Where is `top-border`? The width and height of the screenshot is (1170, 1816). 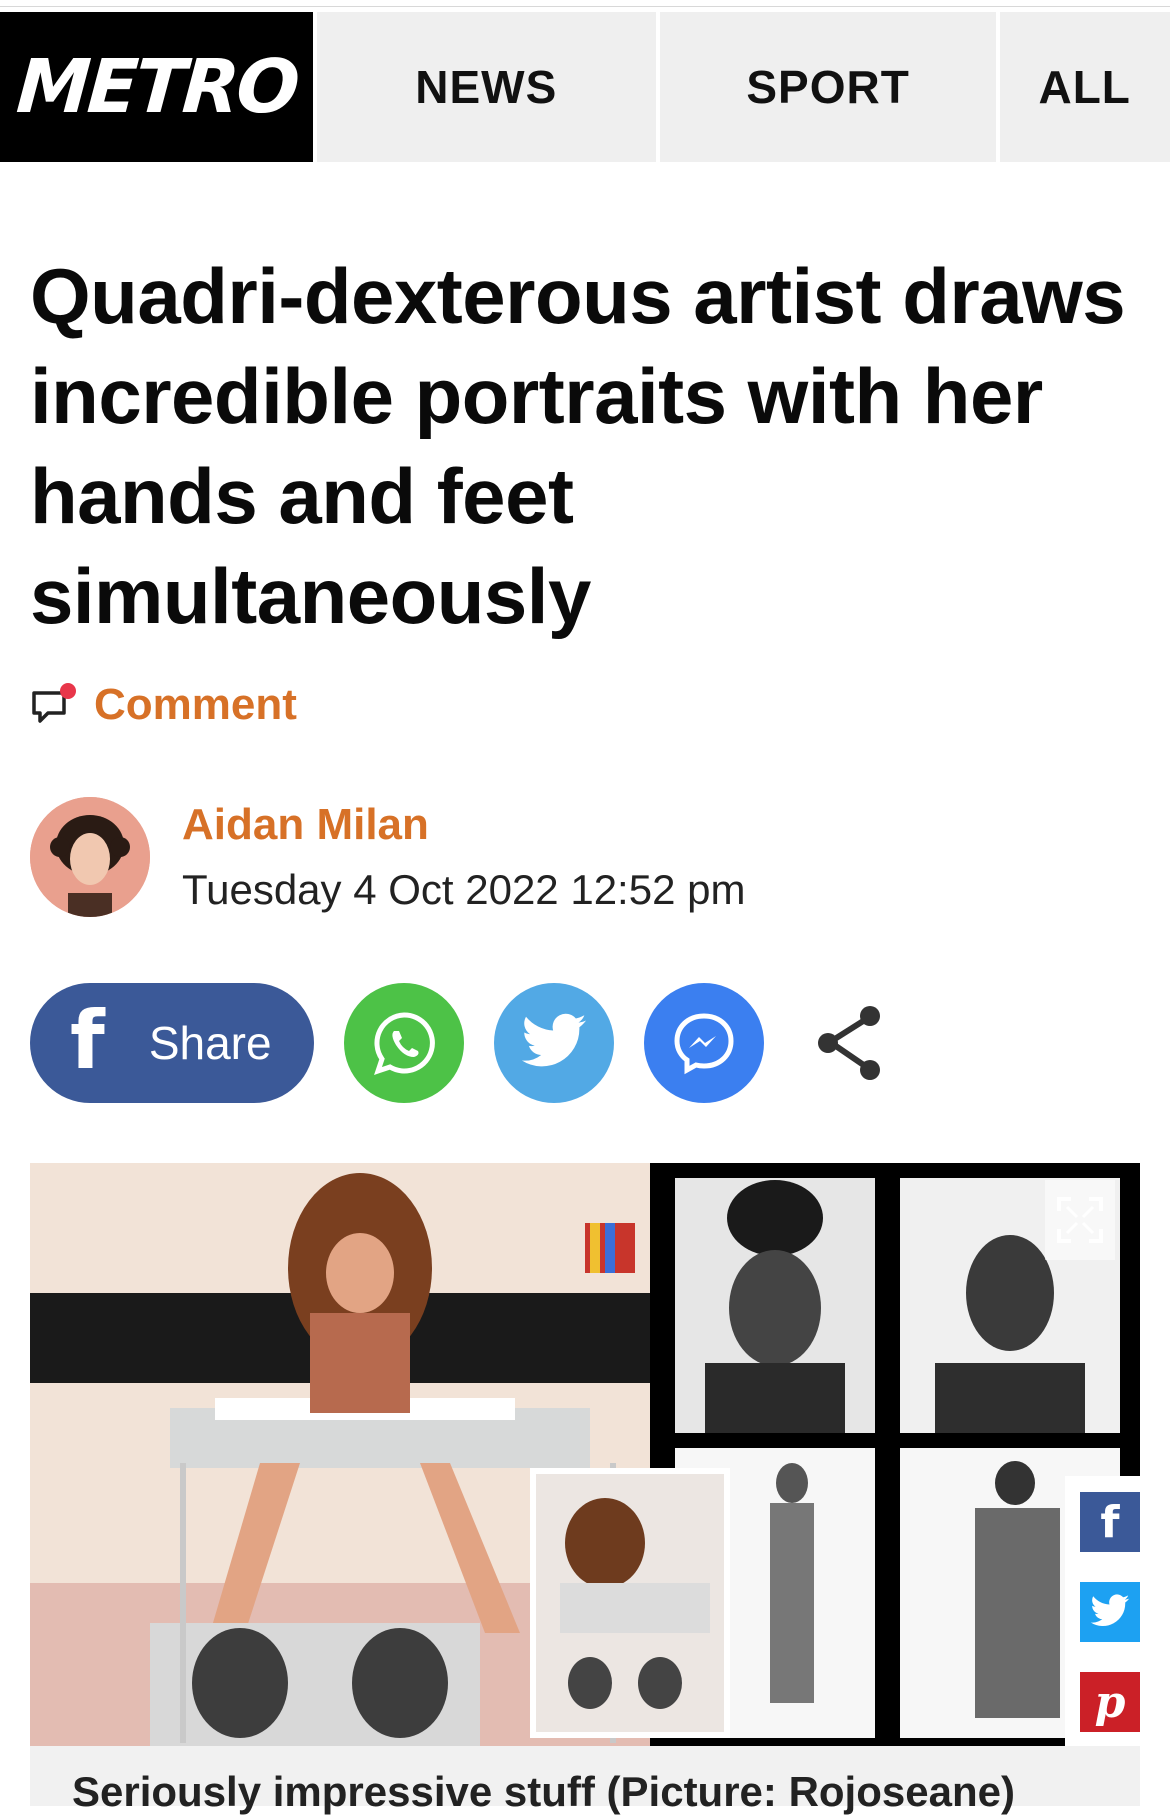
top-border is located at coordinates (585, 3).